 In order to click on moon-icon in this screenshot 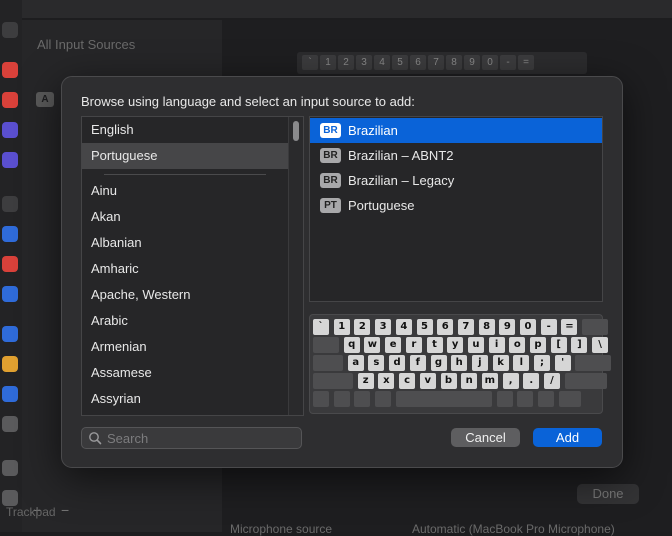, I will do `click(10, 130)`.